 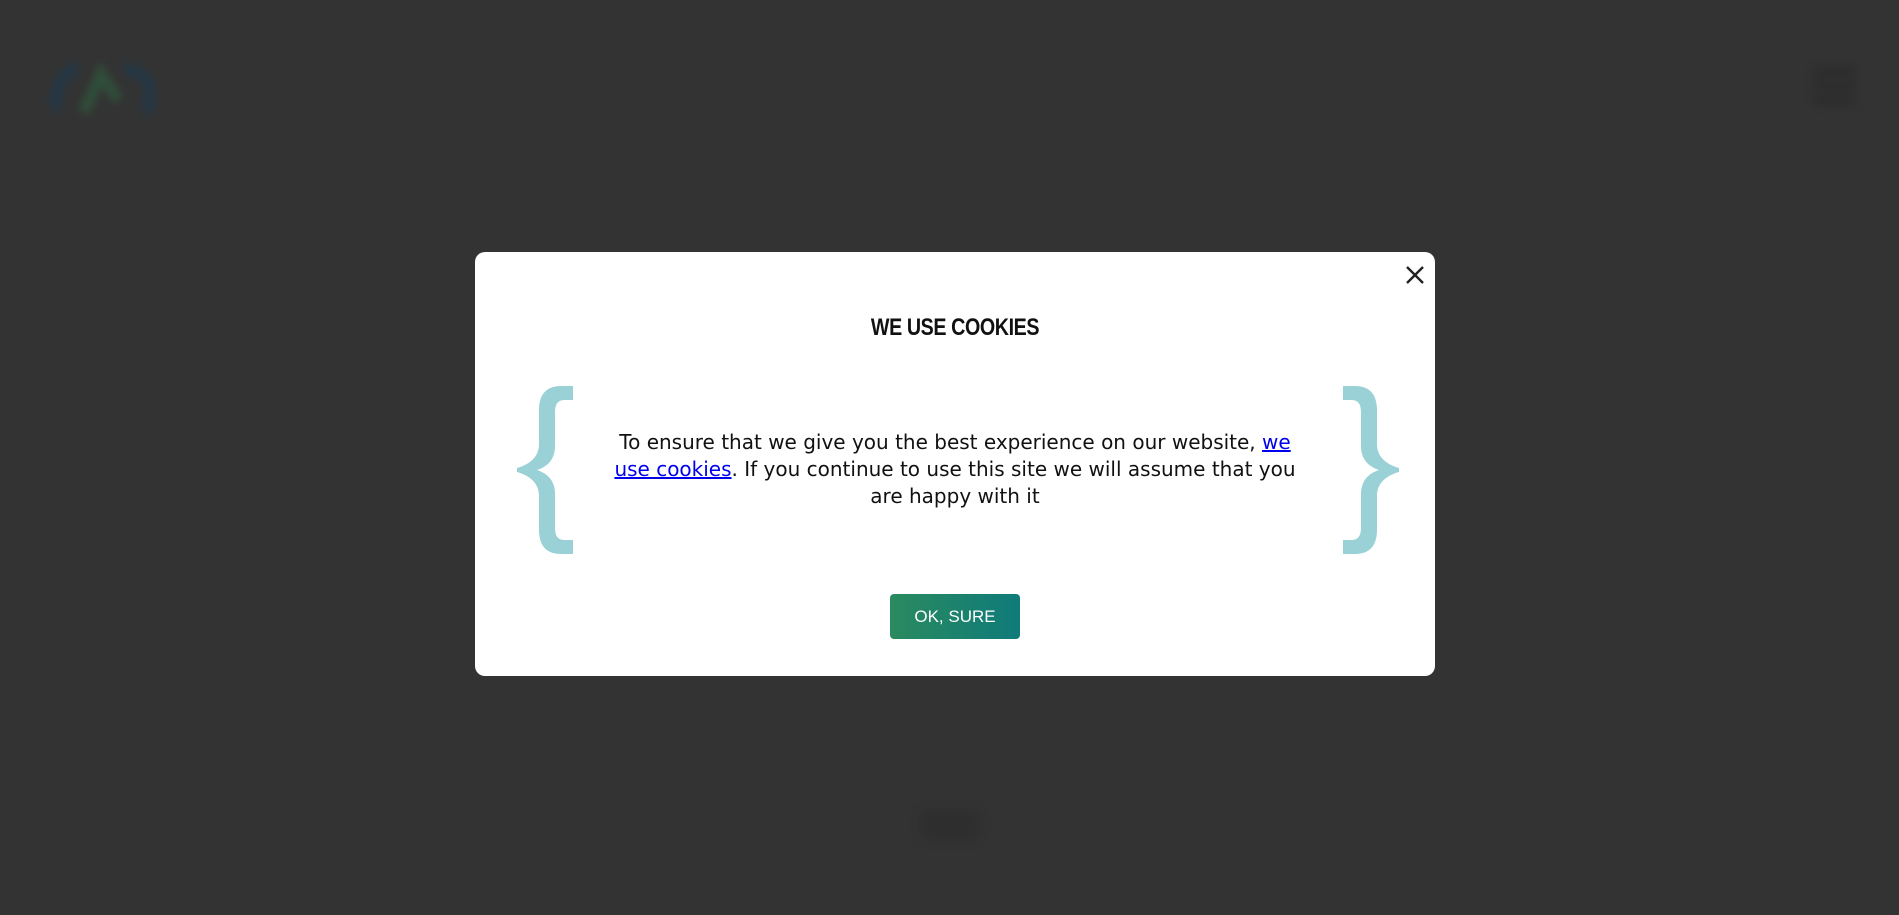 I want to click on right-brace-icon, so click(x=1371, y=470).